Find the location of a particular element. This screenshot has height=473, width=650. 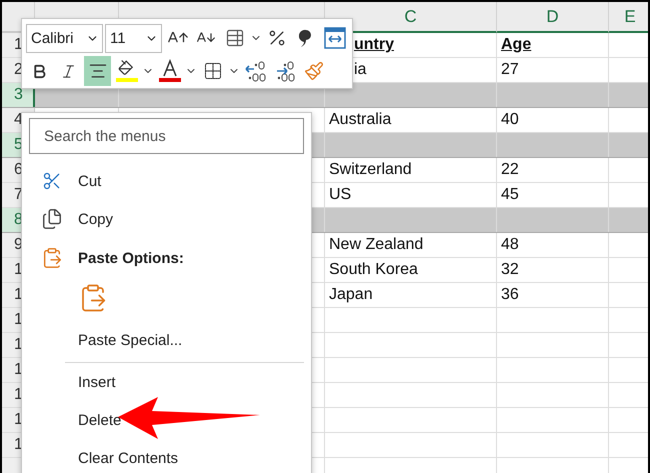

table-cell: Japan is located at coordinates (351, 295).